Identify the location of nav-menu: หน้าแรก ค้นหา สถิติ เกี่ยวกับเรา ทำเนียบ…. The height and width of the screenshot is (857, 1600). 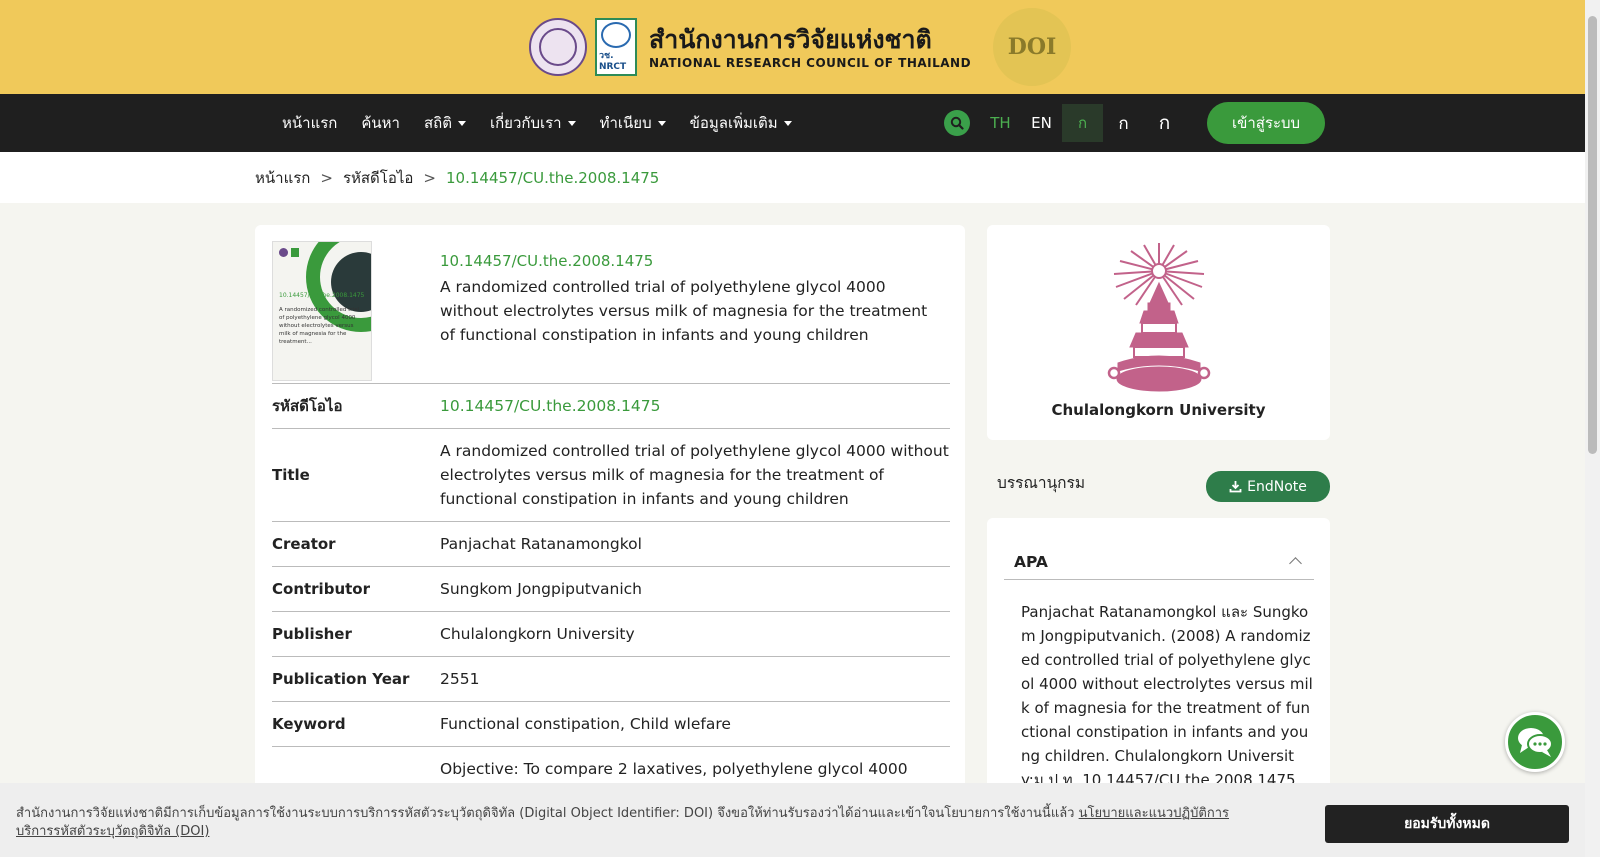
(537, 123).